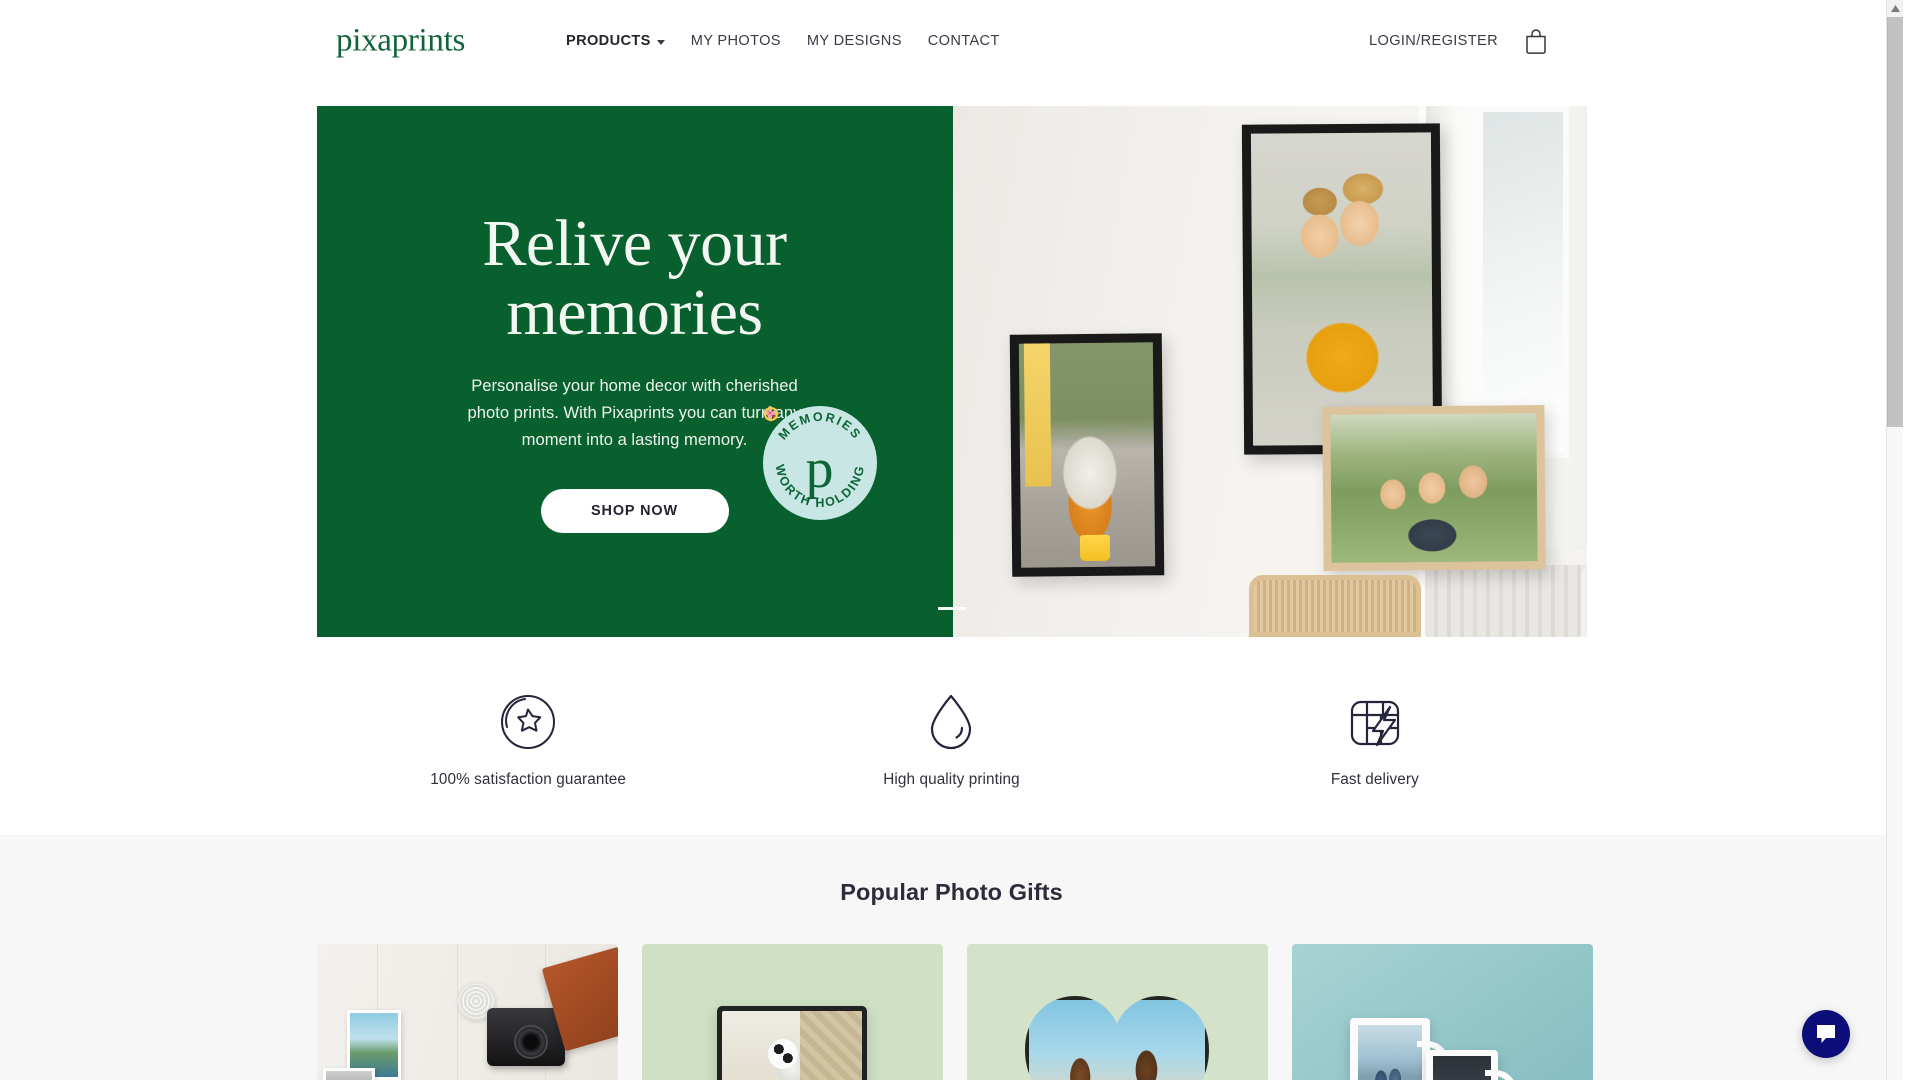  I want to click on page-scrollbar, so click(1894, 540).